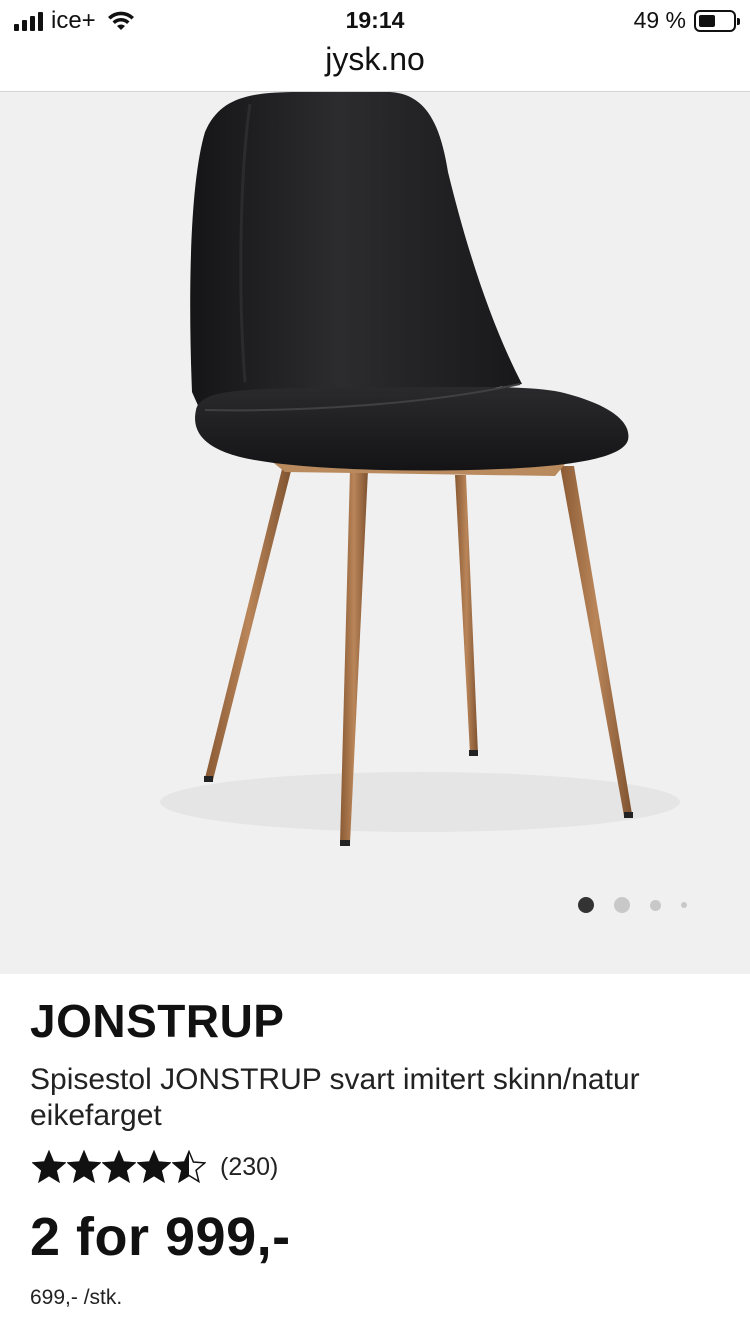  Describe the element at coordinates (717, 20) in the screenshot. I see `battery-icon` at that location.